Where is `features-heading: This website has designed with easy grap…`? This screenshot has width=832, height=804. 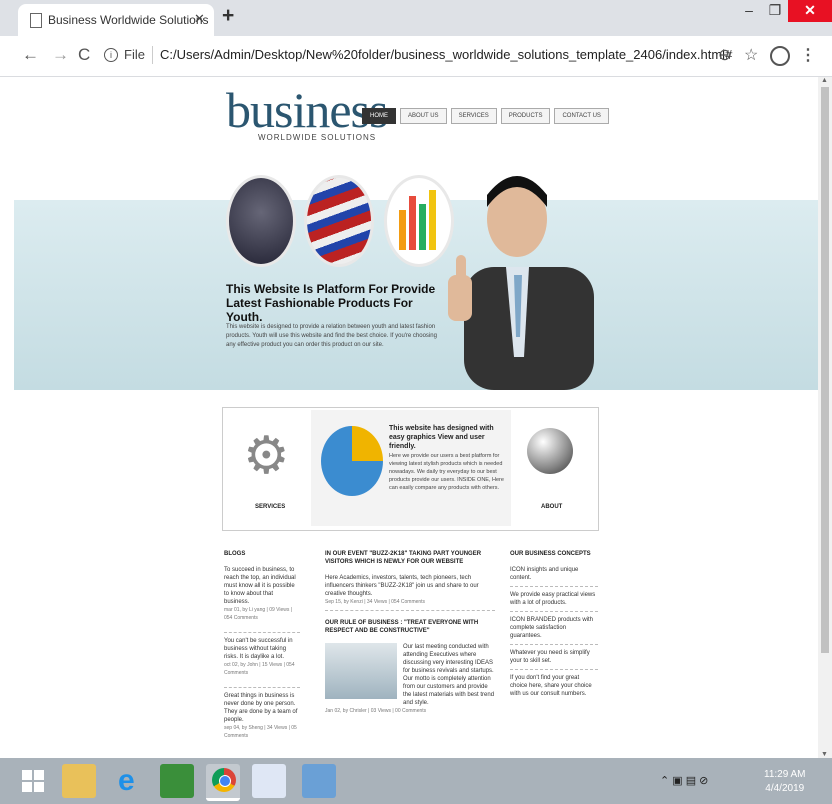
features-heading: This website has designed with easy grap… is located at coordinates (441, 437).